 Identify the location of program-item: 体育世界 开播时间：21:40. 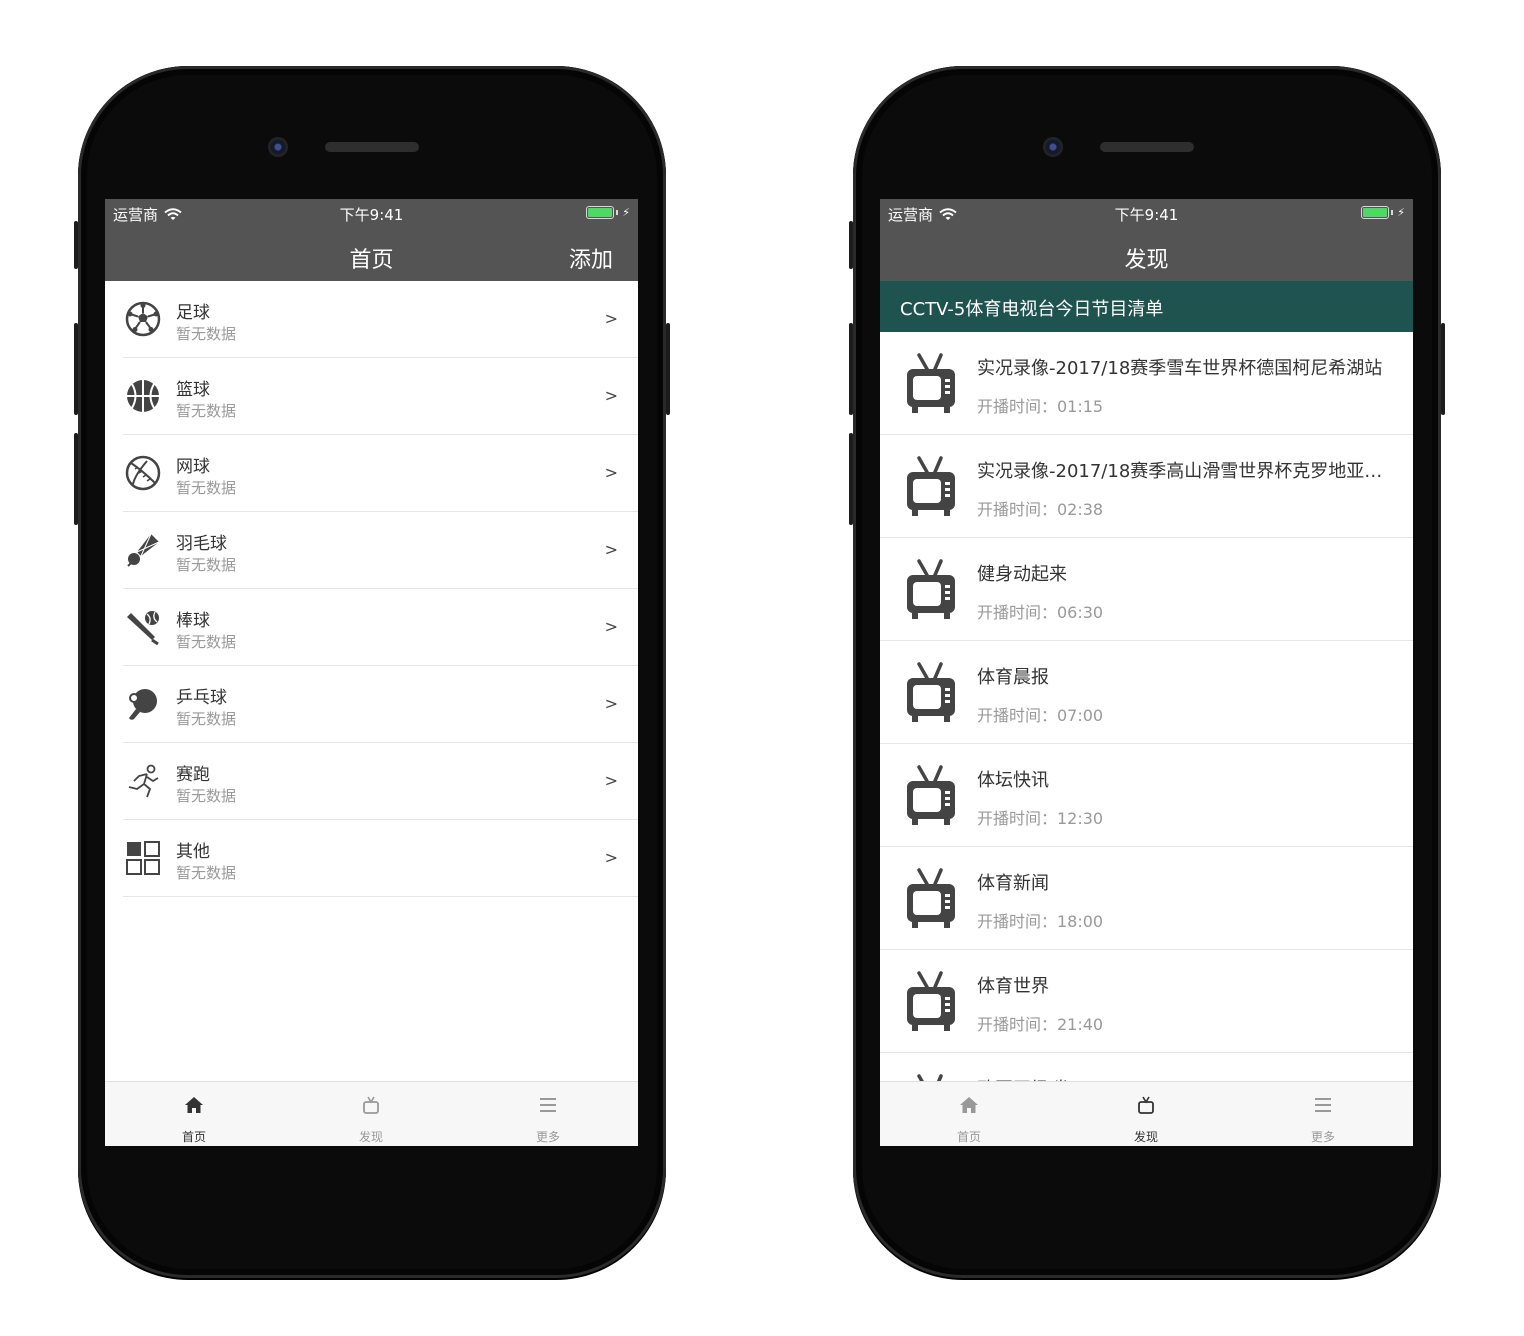
(1146, 1001).